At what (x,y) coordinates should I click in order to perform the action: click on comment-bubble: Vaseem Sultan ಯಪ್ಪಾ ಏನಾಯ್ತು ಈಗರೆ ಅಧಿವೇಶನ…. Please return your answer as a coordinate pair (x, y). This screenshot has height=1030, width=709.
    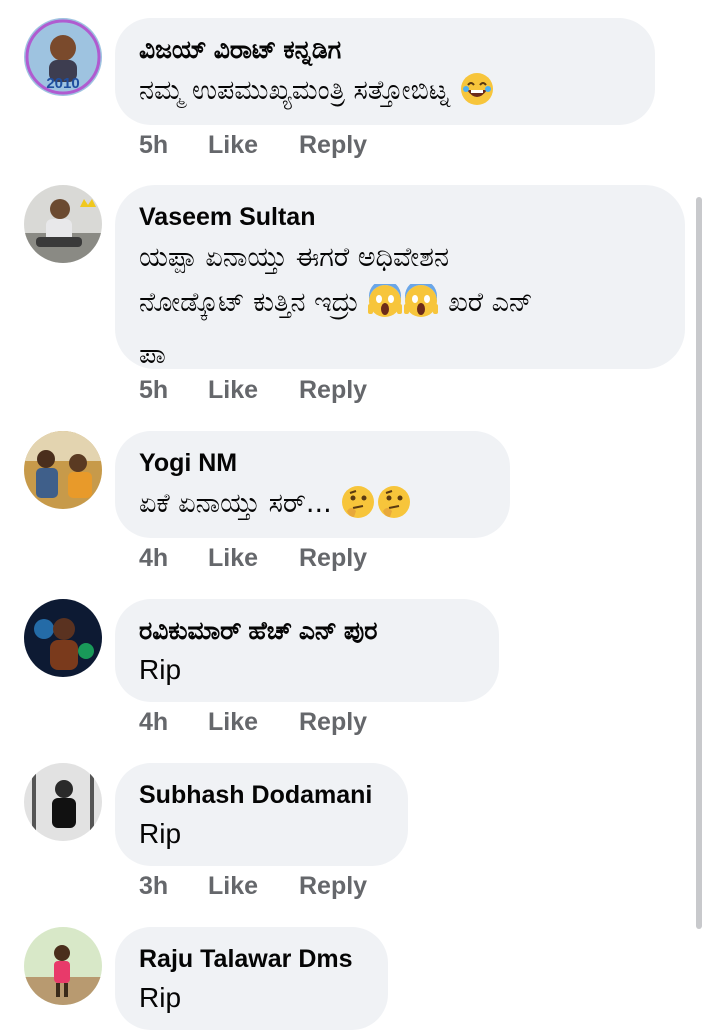
    Looking at the image, I should click on (400, 277).